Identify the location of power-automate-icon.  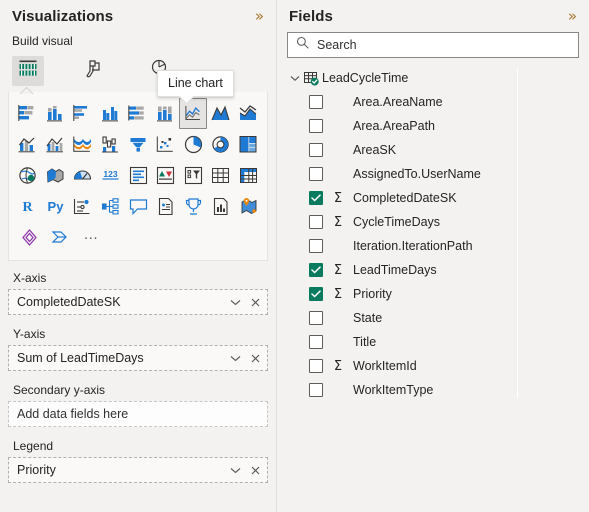
(60, 237).